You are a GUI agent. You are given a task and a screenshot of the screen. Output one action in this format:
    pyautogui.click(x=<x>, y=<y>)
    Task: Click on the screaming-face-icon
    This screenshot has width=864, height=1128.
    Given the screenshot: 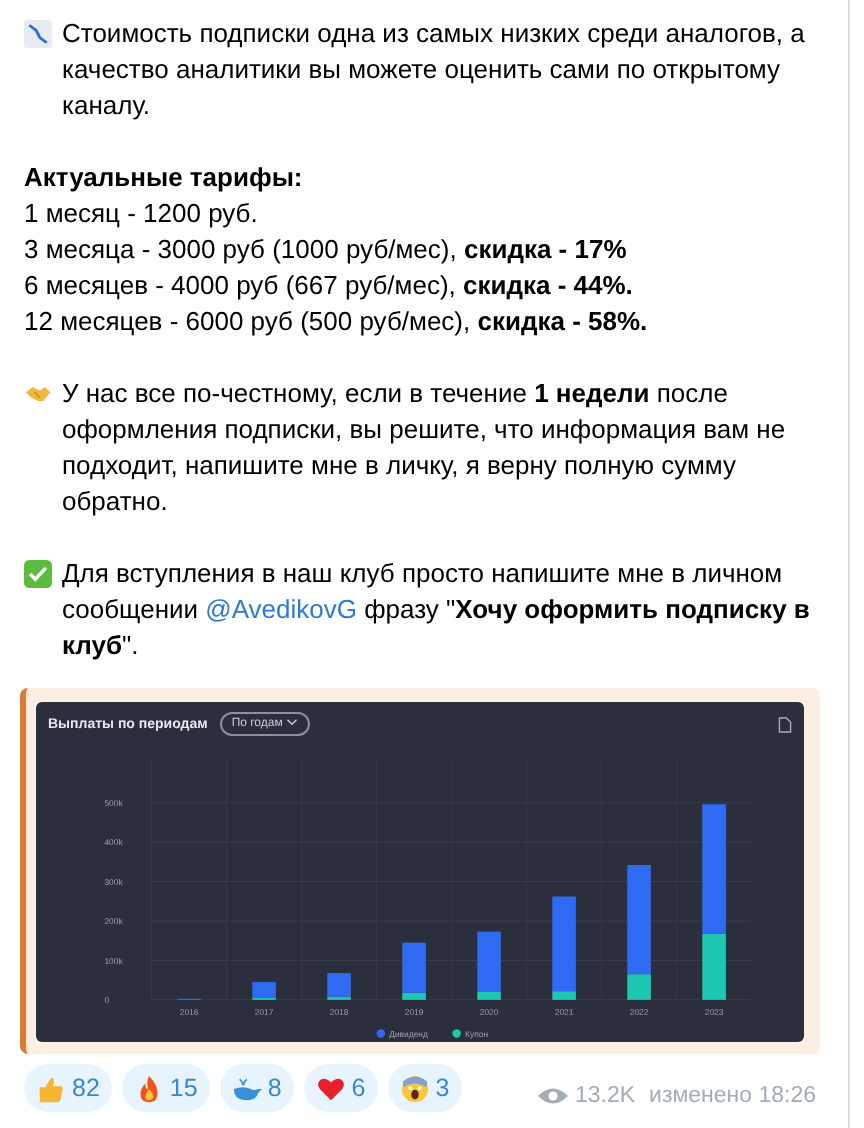 What is the action you would take?
    pyautogui.click(x=414, y=1088)
    